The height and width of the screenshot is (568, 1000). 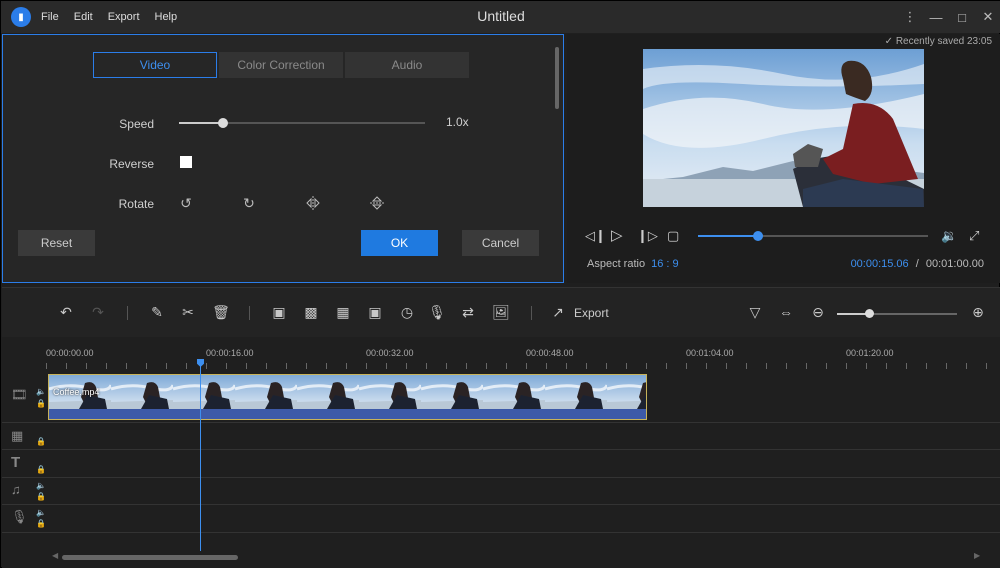 What do you see at coordinates (591, 313) in the screenshot?
I see `export-button: Export` at bounding box center [591, 313].